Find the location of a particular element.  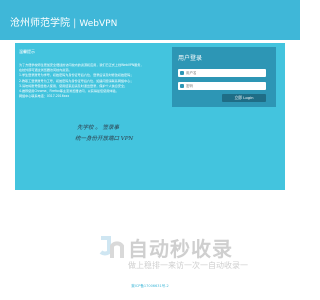

login-button: 立即 Login is located at coordinates (244, 98).